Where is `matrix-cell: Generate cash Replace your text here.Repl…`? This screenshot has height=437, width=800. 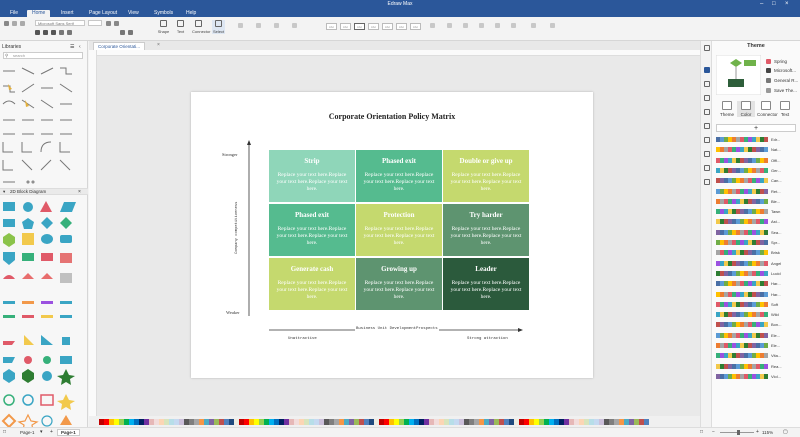 matrix-cell: Generate cash Replace your text here.Repl… is located at coordinates (312, 284).